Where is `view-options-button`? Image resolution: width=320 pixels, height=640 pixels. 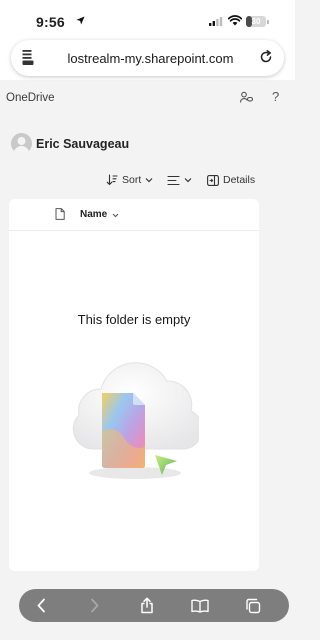
view-options-button is located at coordinates (179, 180).